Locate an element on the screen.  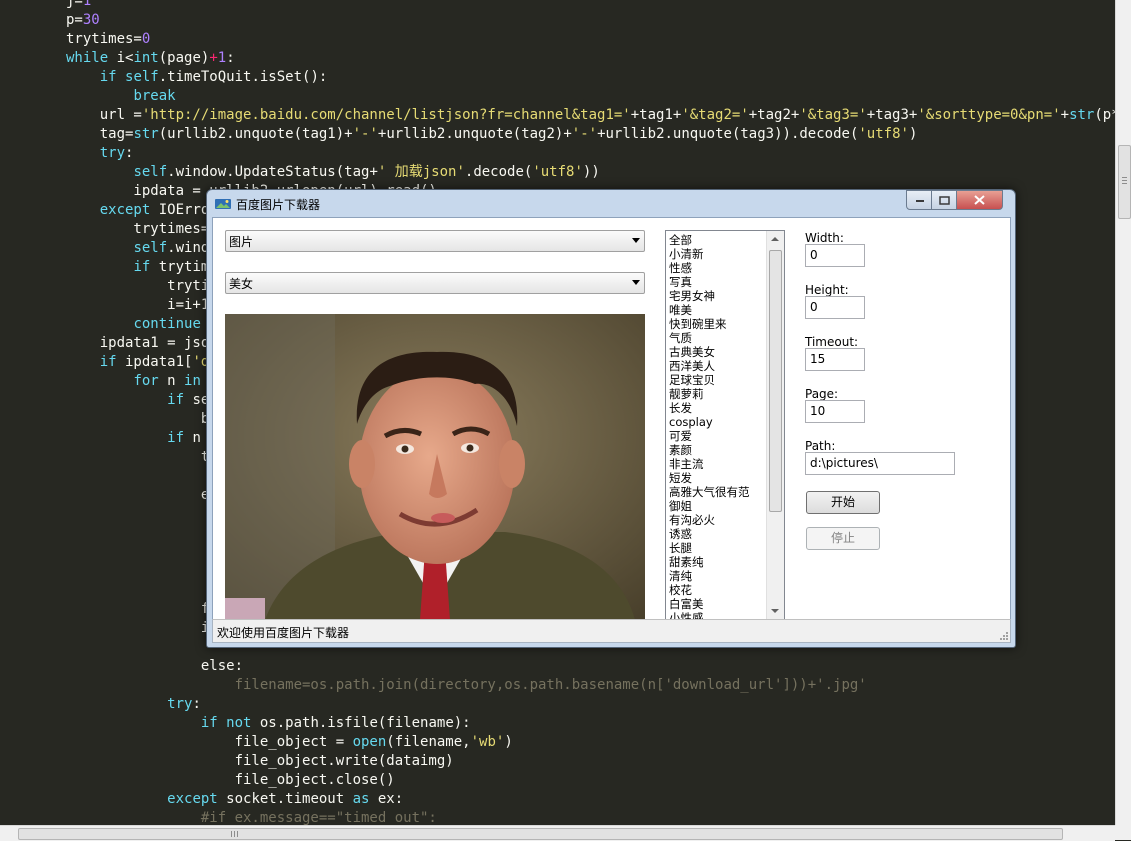
list-item: 古典美女 is located at coordinates (718, 352).